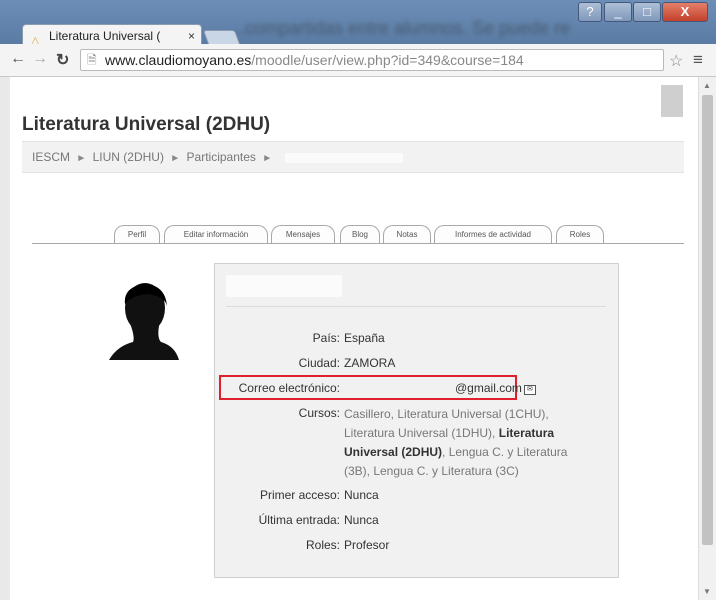 Image resolution: width=716 pixels, height=600 pixels. I want to click on breadcrumb: IESCM ► LIUN (2DHU) ► Participantes ►, so click(353, 157).